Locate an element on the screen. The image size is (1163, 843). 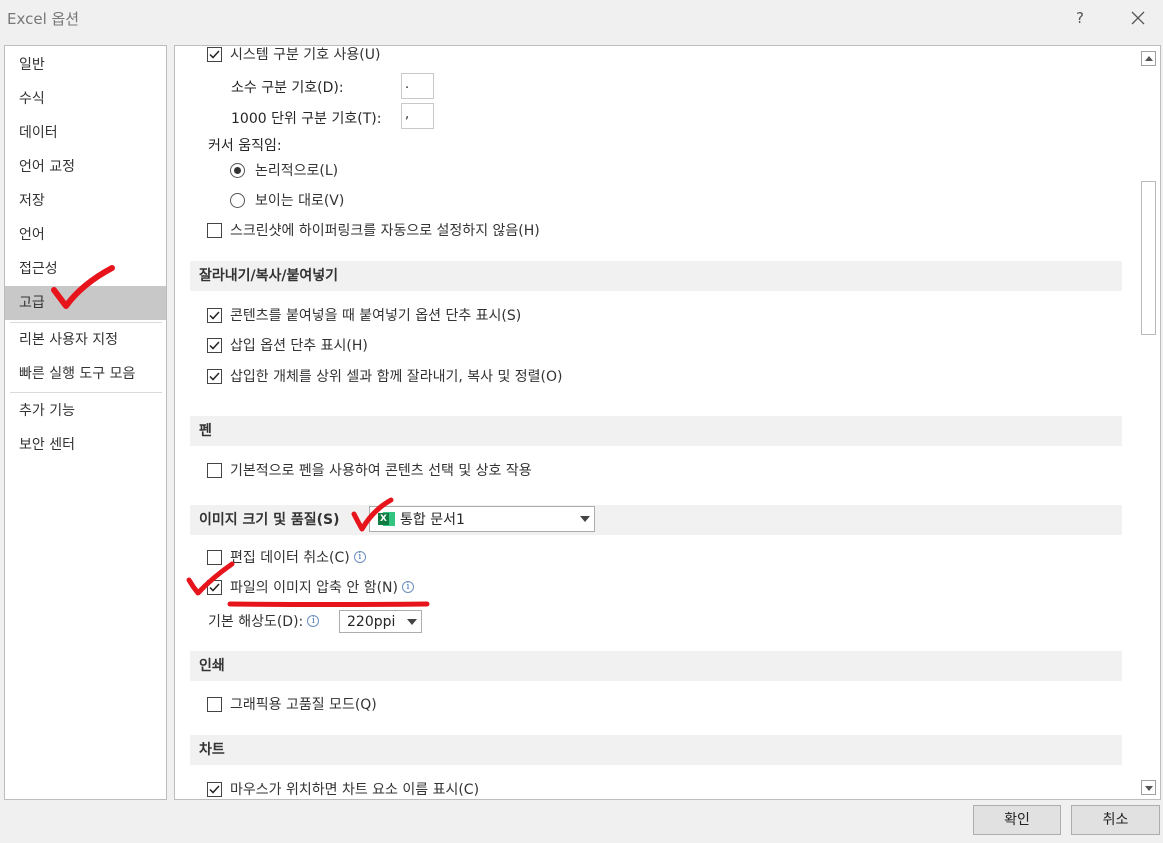
sidebar-item-save: 저장 is located at coordinates (85, 201).